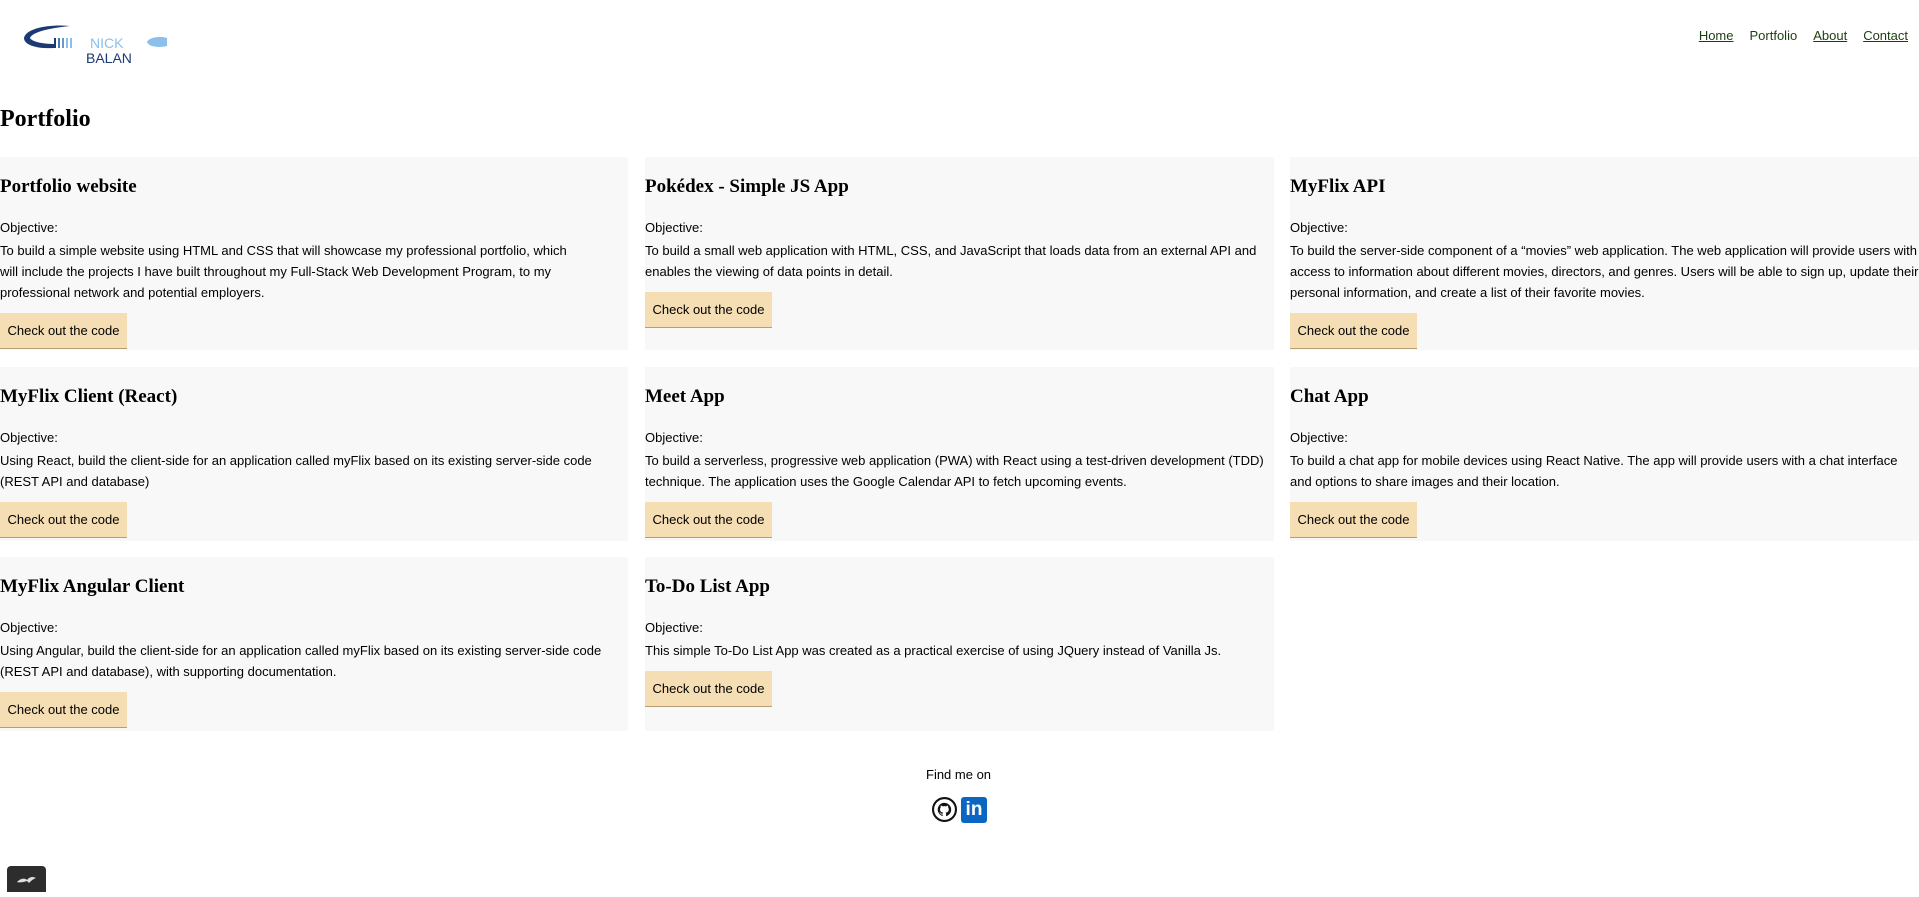 This screenshot has height=897, width=1919. What do you see at coordinates (109, 58) in the screenshot?
I see `logo-last-name: BALAN` at bounding box center [109, 58].